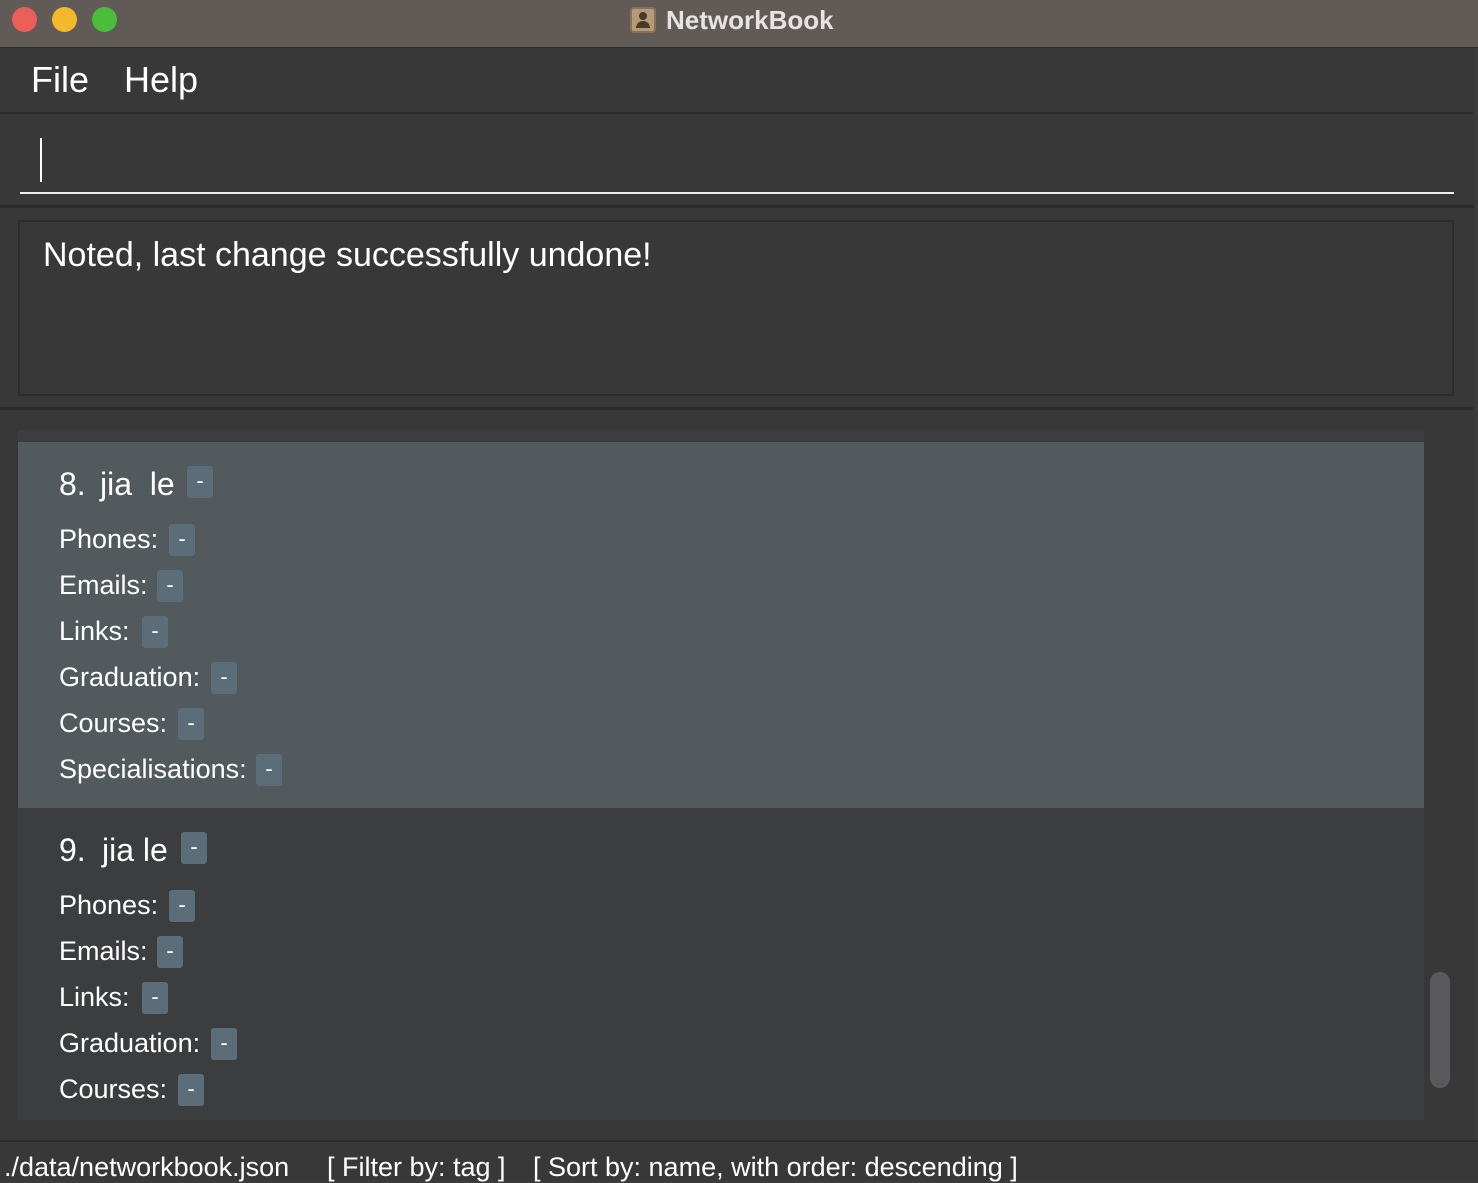  I want to click on command-input, so click(737, 162).